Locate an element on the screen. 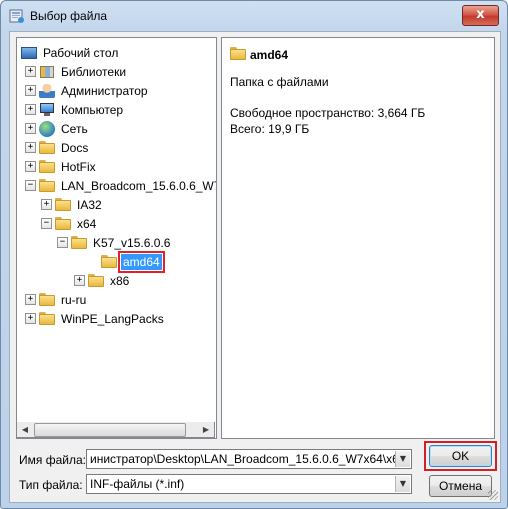 This screenshot has width=508, height=509. filetype-select: INF-файлы (*.inf) ▼ is located at coordinates (249, 484).